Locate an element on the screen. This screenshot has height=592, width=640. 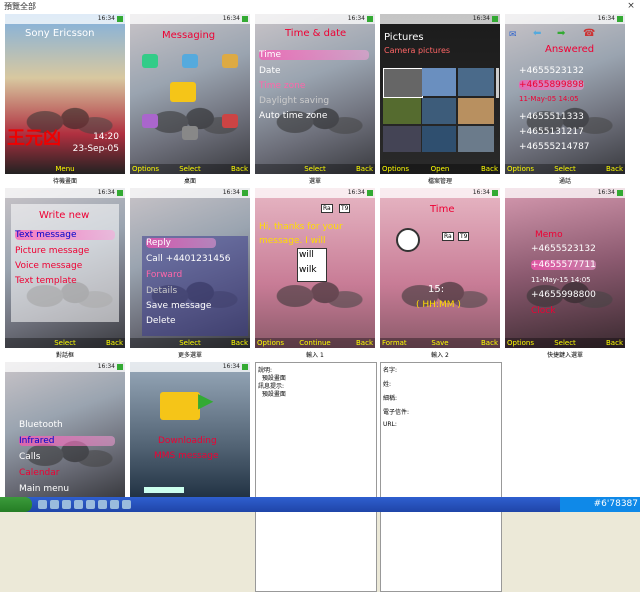
shortcut-item: Clock is located at coordinates (543, 311).